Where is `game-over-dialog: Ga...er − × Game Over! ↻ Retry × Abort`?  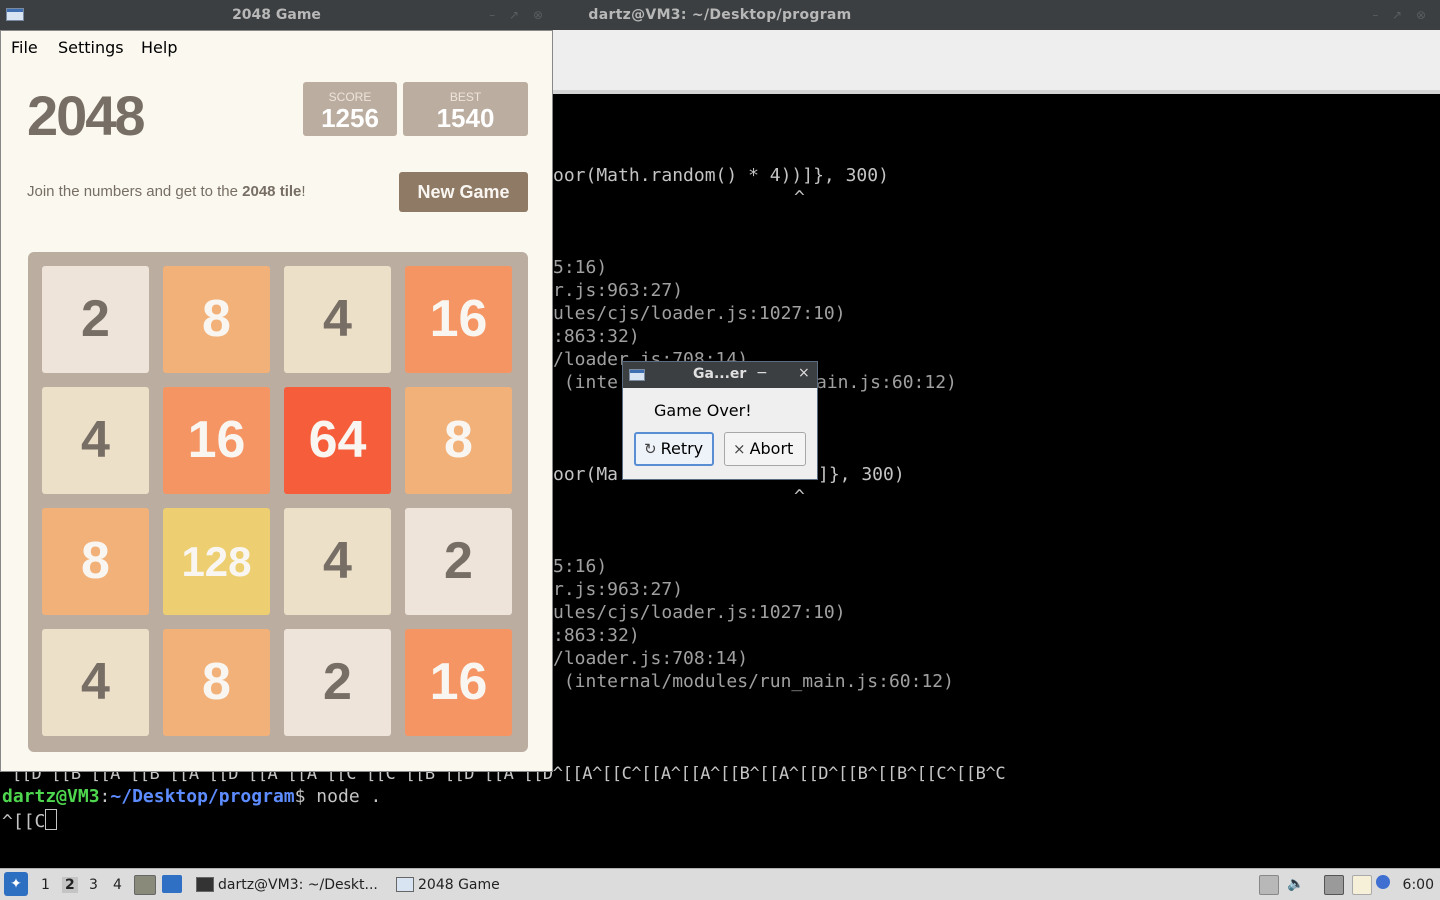 game-over-dialog: Ga...er − × Game Over! ↻ Retry × Abort is located at coordinates (720, 420).